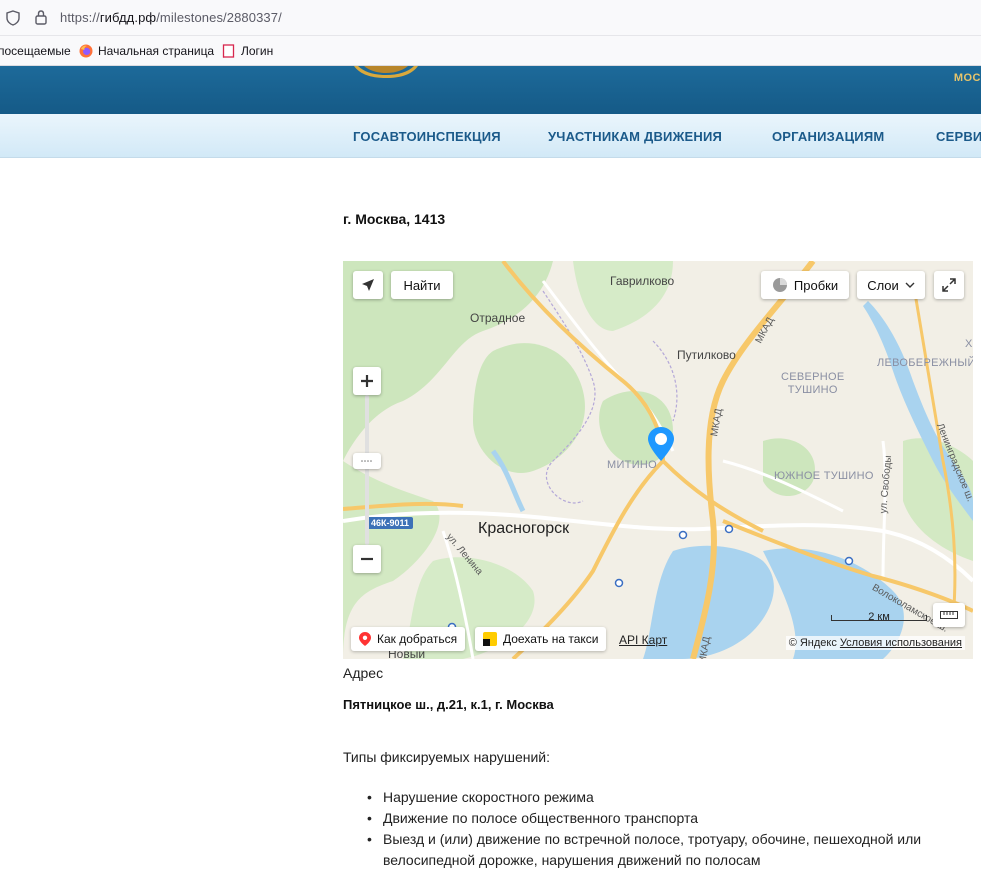 This screenshot has width=981, height=889. Describe the element at coordinates (35, 51) in the screenshot. I see `bookmark-most-visited: посещаемые` at that location.